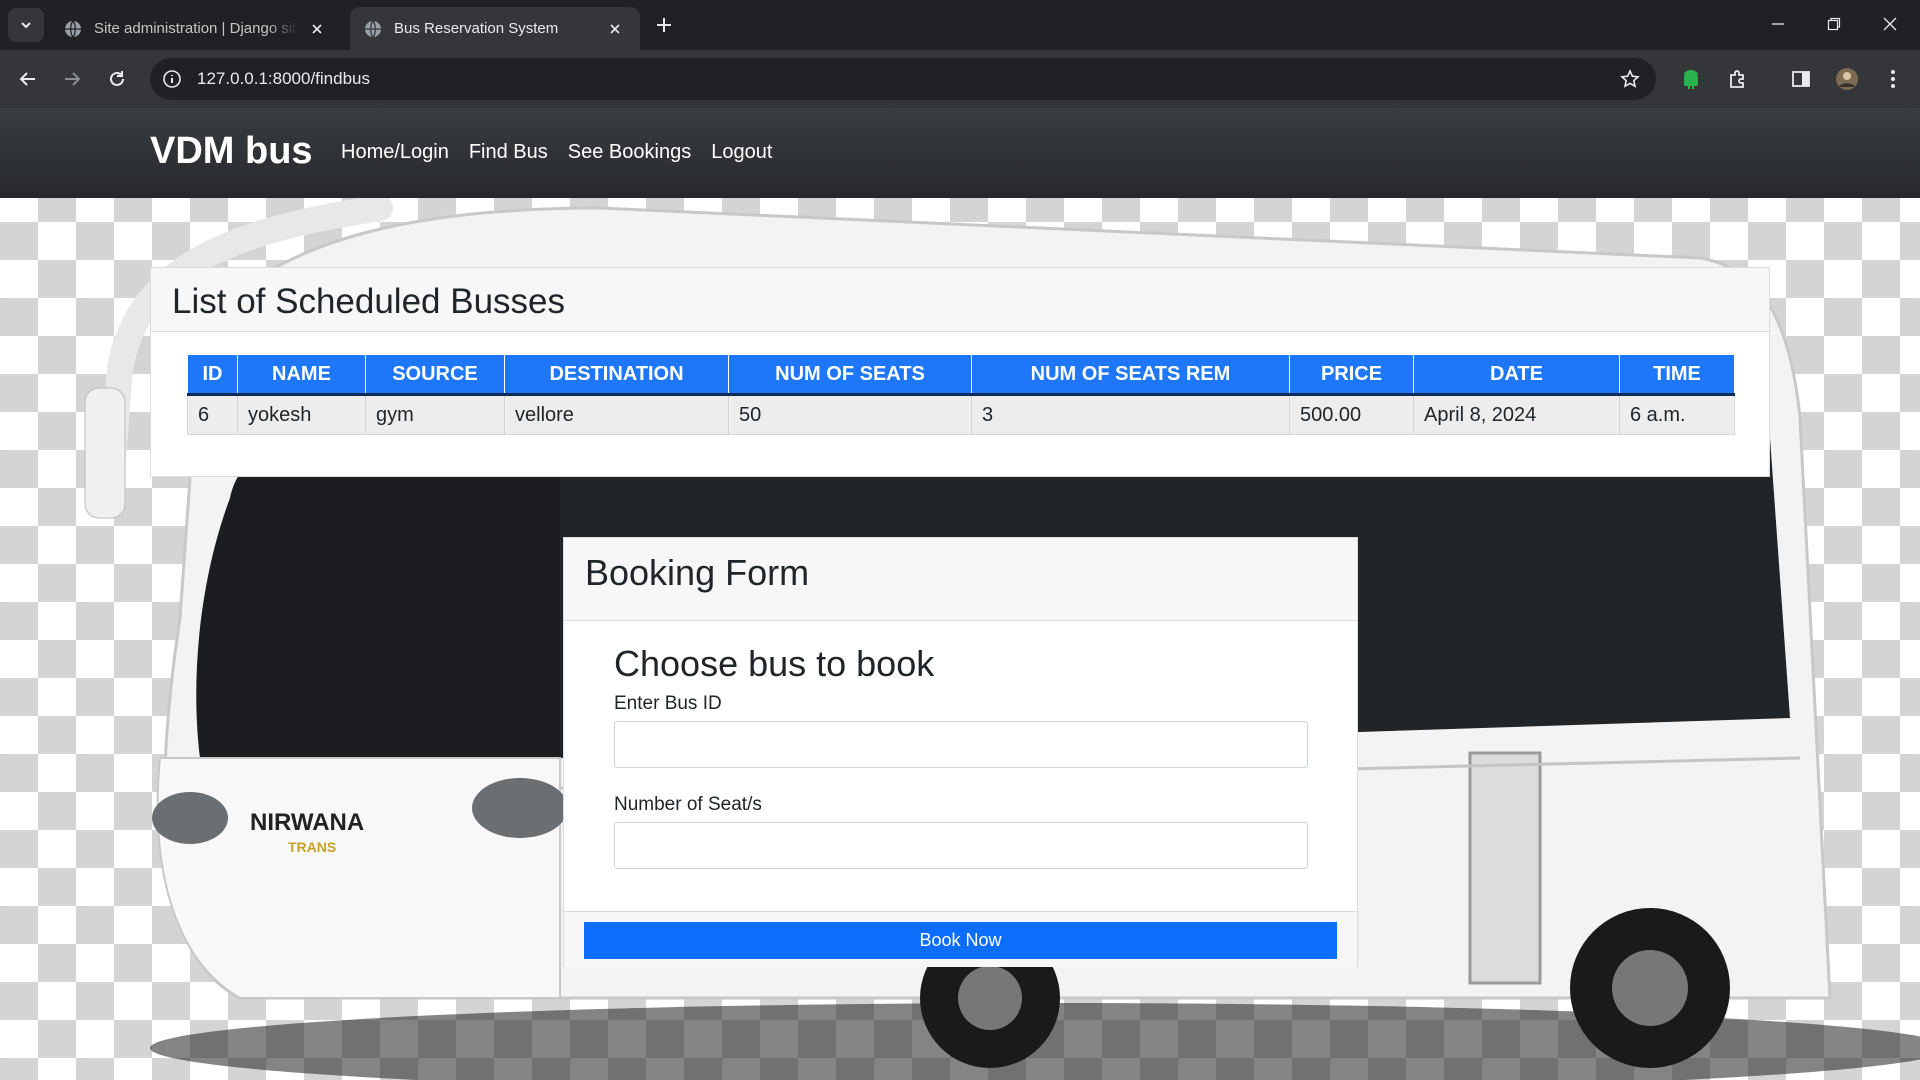 This screenshot has height=1080, width=1920. What do you see at coordinates (1691, 79) in the screenshot?
I see `android-extension-icon` at bounding box center [1691, 79].